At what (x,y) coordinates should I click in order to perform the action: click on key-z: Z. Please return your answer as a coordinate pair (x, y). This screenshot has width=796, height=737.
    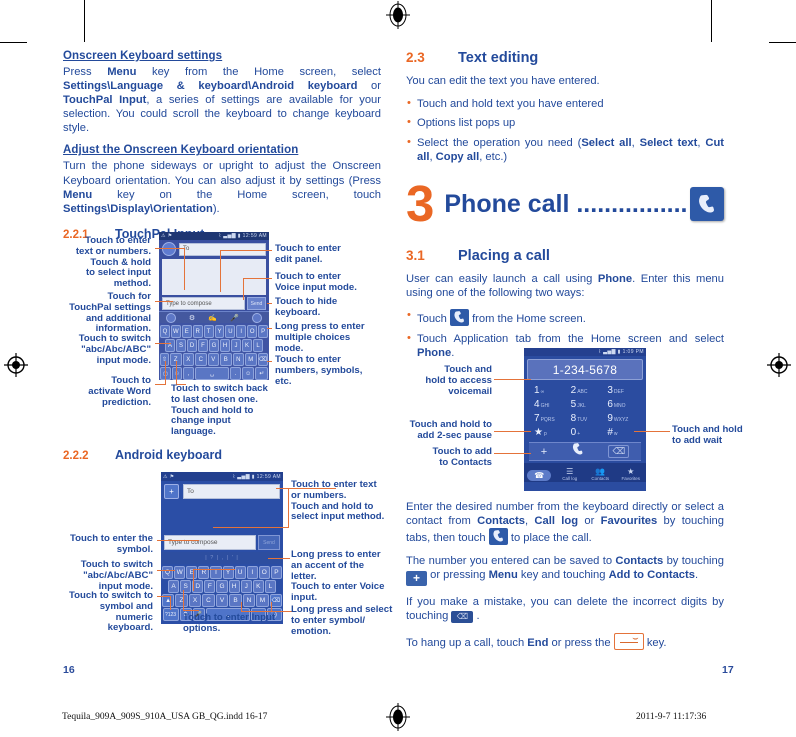
    Looking at the image, I should click on (181, 600).